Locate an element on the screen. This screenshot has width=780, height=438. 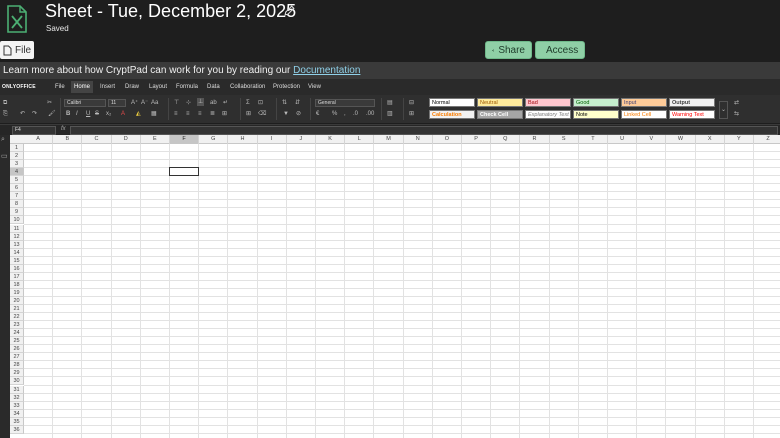
cell-style-calculation: Calculation is located at coordinates (452, 114).